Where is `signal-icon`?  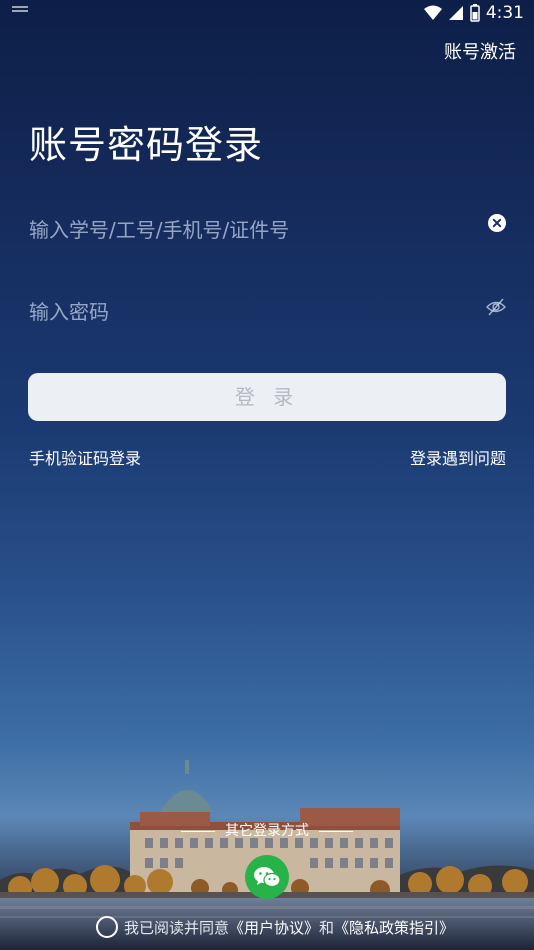
signal-icon is located at coordinates (455, 13).